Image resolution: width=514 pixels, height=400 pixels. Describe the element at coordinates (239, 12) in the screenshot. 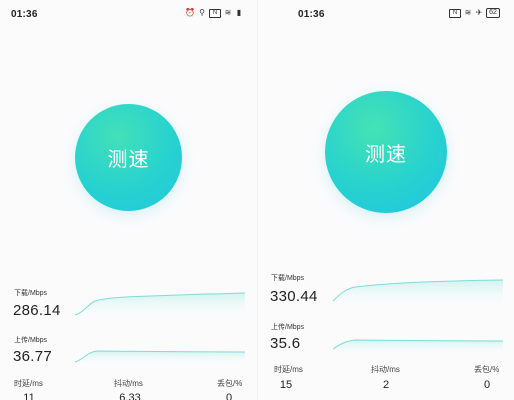

I see `signal-icon: ▮` at that location.